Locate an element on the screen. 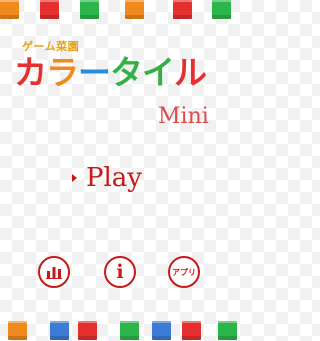 Image resolution: width=320 pixels, height=341 pixels. top-tile-row is located at coordinates (120, 10).